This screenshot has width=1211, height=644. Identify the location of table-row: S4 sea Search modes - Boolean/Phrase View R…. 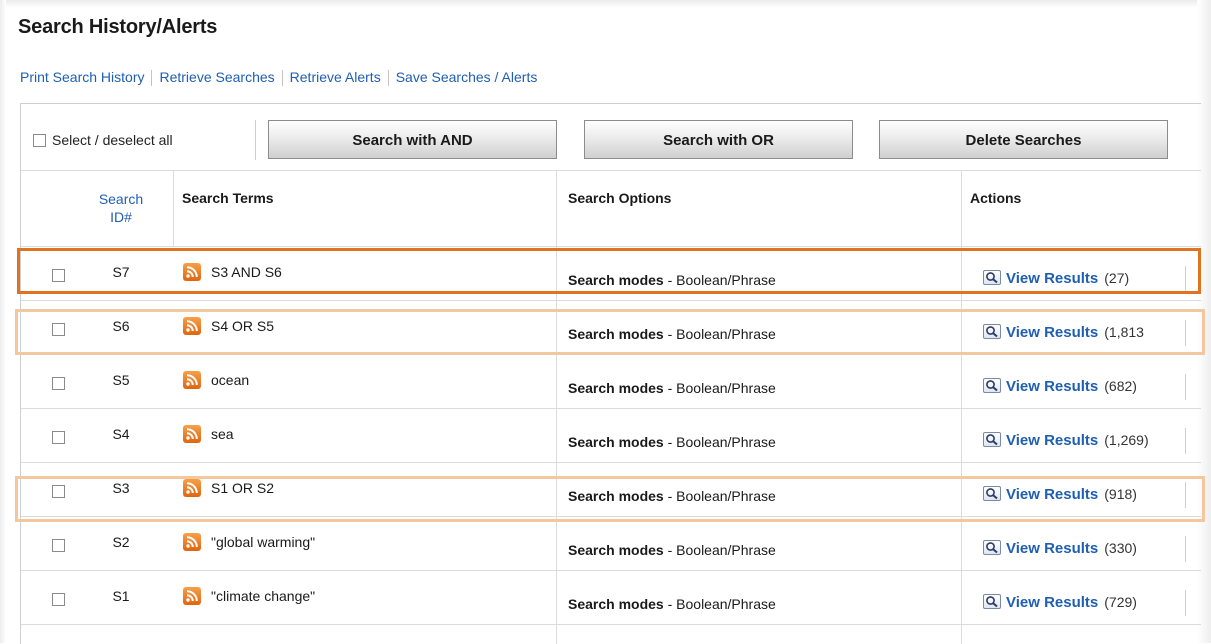
(611, 435).